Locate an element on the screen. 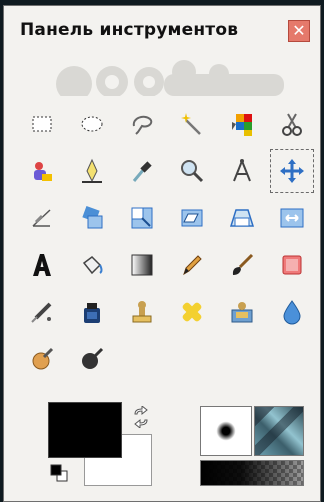  tool-button-active is located at coordinates (292, 171).